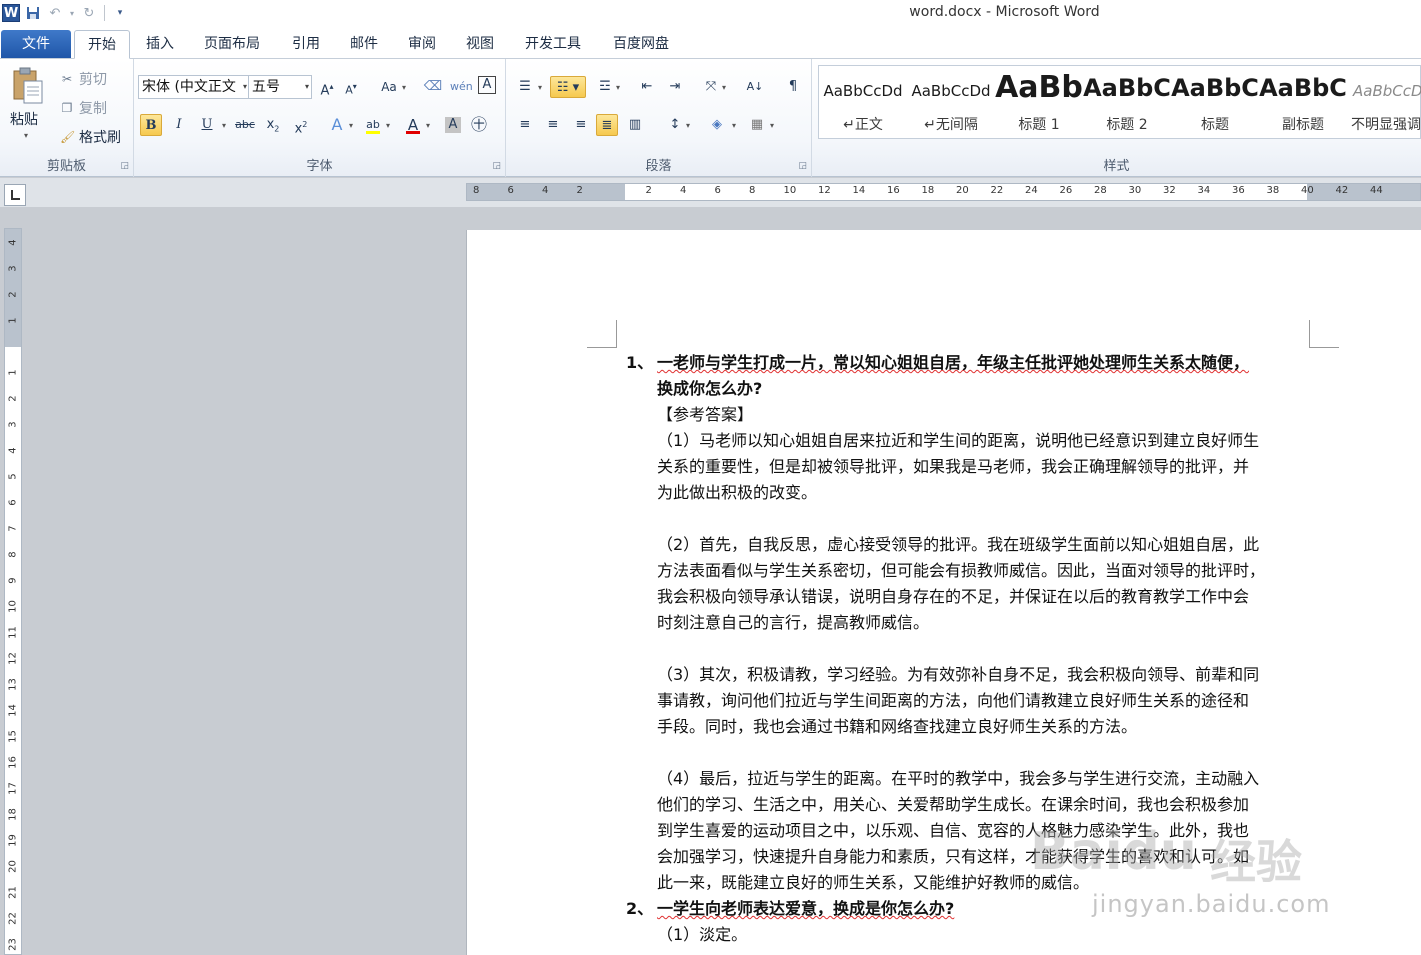  What do you see at coordinates (1204, 190) in the screenshot?
I see `ruler-tick-label: 34` at bounding box center [1204, 190].